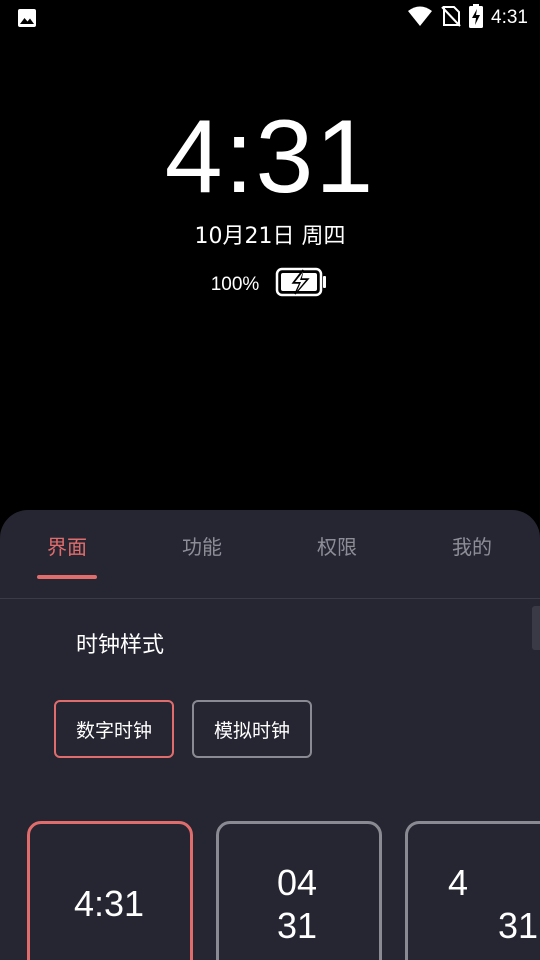 This screenshot has width=540, height=960. Describe the element at coordinates (114, 729) in the screenshot. I see `digital-clock-button: 数字时钟` at that location.